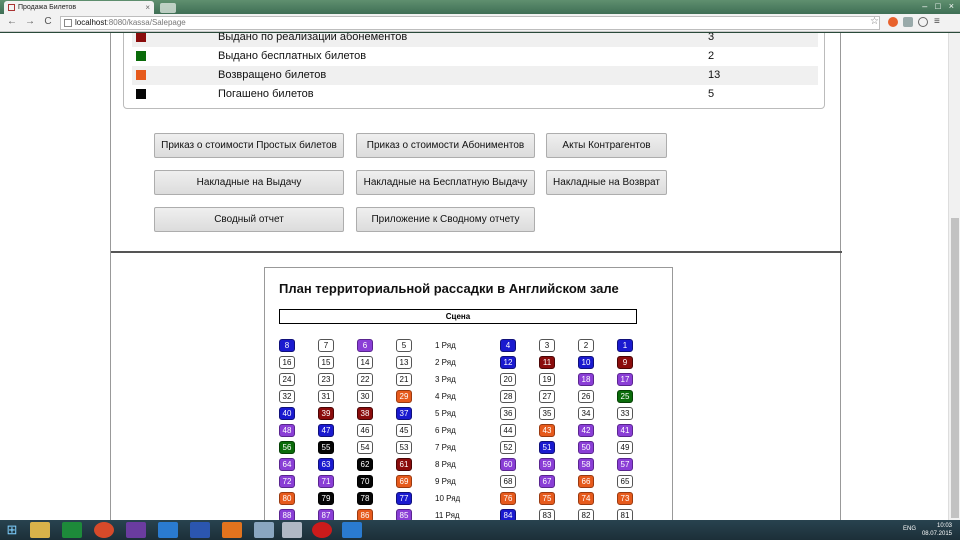 The height and width of the screenshot is (540, 960). Describe the element at coordinates (547, 430) in the screenshot. I see `seat: 43` at that location.